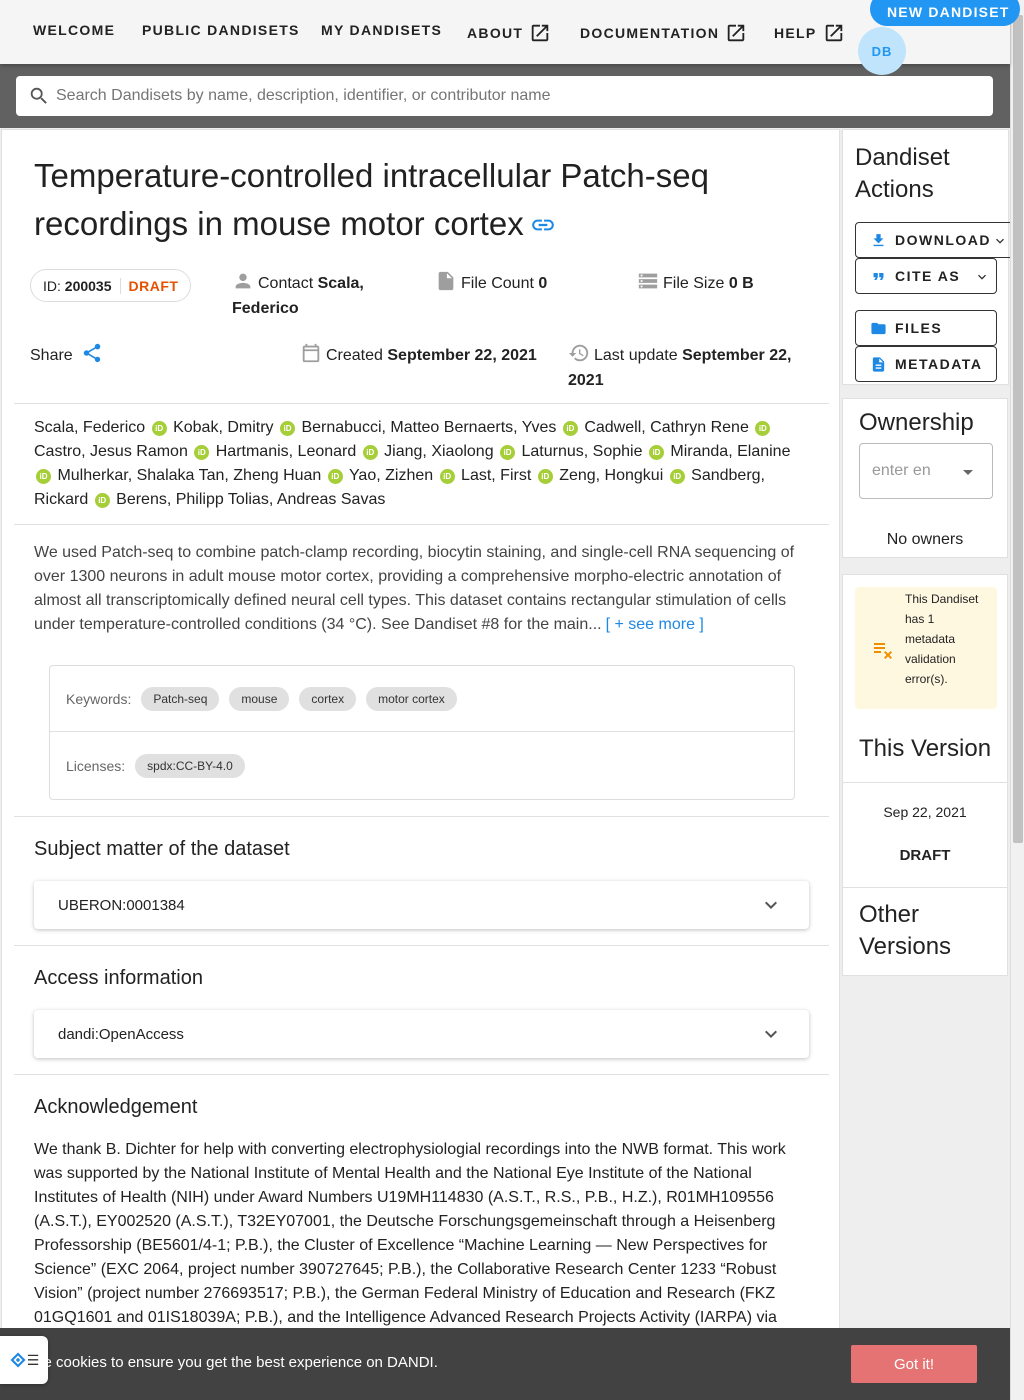  Describe the element at coordinates (439, 451) in the screenshot. I see `contributor-name: Jiang, Xiaolong` at that location.